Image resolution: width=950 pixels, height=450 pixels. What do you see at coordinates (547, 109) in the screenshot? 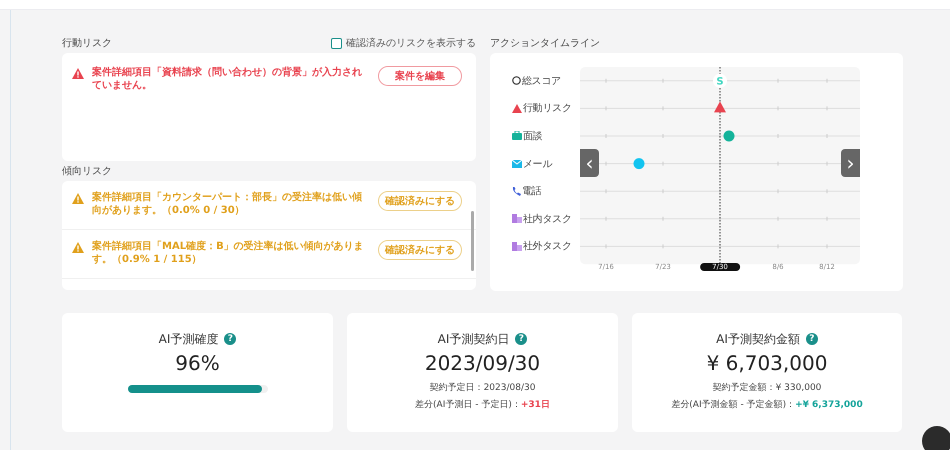
I see `row-label: 行動リスク` at bounding box center [547, 109].